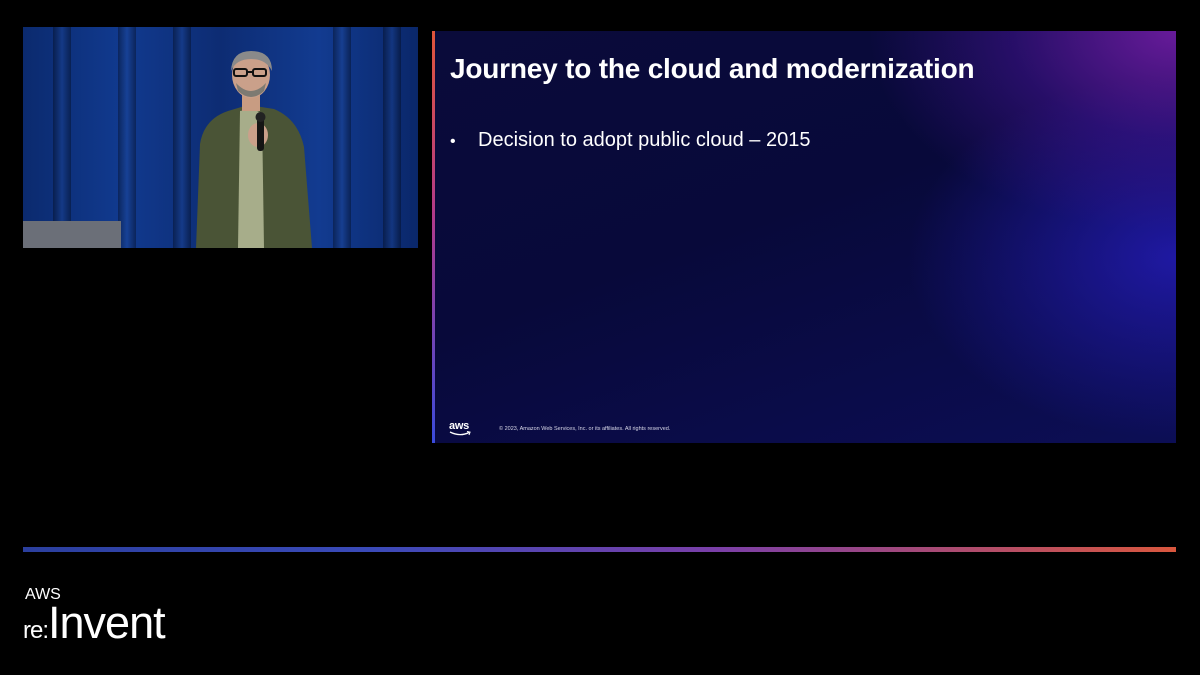 This screenshot has height=675, width=1200. Describe the element at coordinates (107, 622) in the screenshot. I see `brand-invent-text: Invent` at that location.